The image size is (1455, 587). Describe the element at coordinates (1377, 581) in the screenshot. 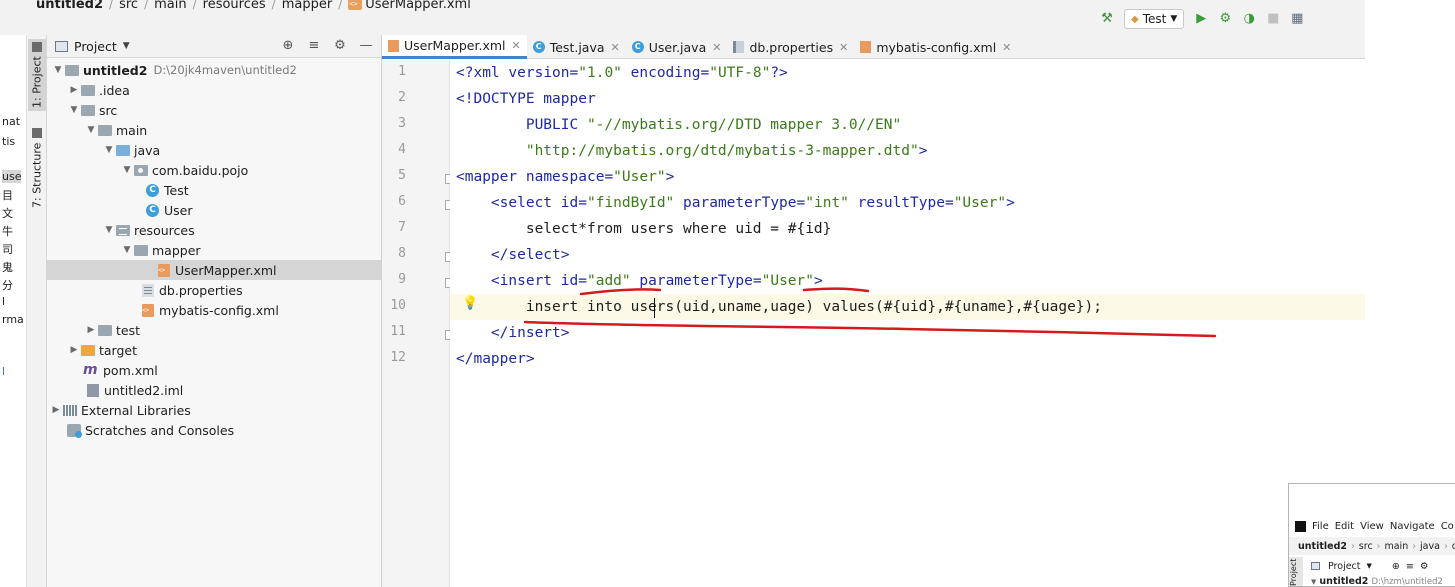

I see `mini-tree-item: ▼ untitled2 D:\hzm\untitled2` at that location.